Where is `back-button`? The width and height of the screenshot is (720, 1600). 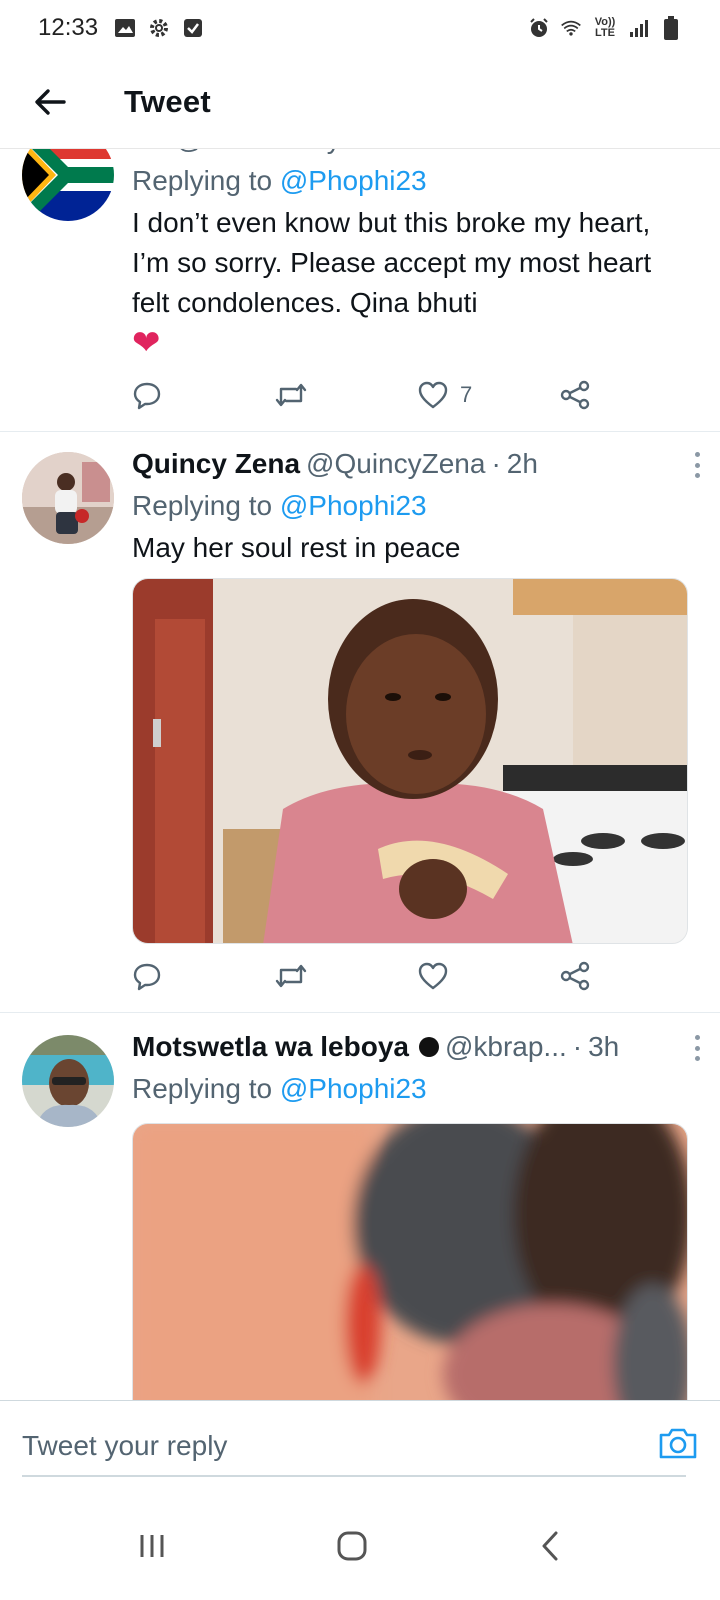 back-button is located at coordinates (50, 102).